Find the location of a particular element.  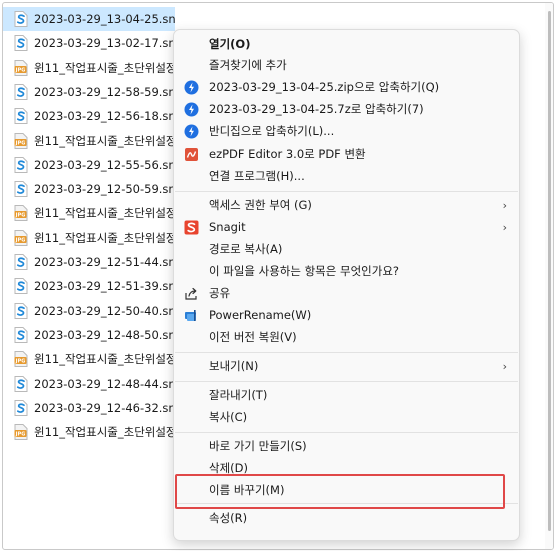

file-row: 2023-03-29_12-58-59.snagx is located at coordinates (89, 92).